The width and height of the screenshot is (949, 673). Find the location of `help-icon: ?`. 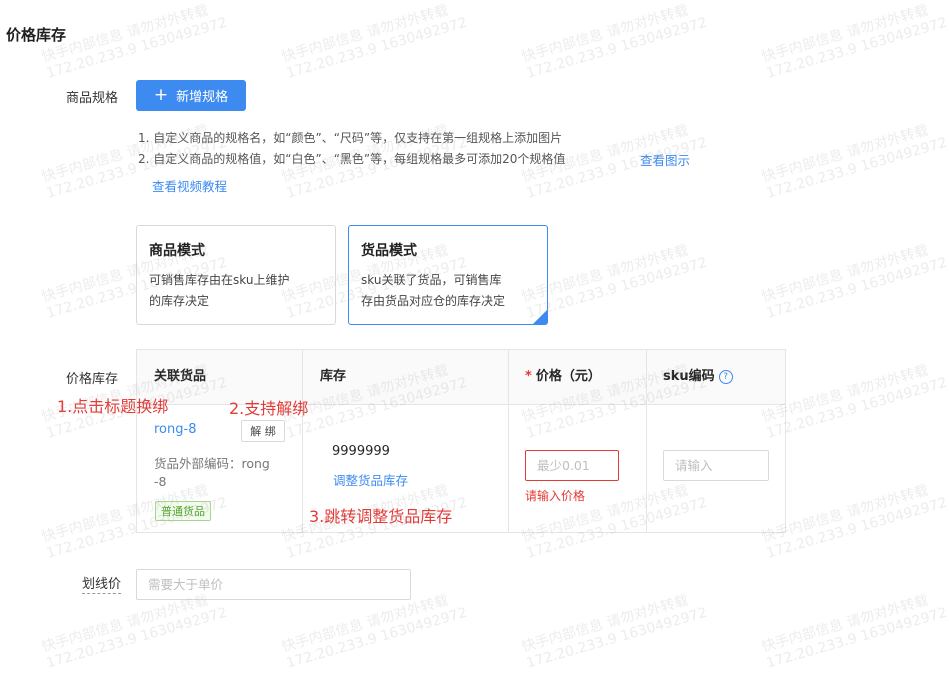

help-icon: ? is located at coordinates (725, 376).